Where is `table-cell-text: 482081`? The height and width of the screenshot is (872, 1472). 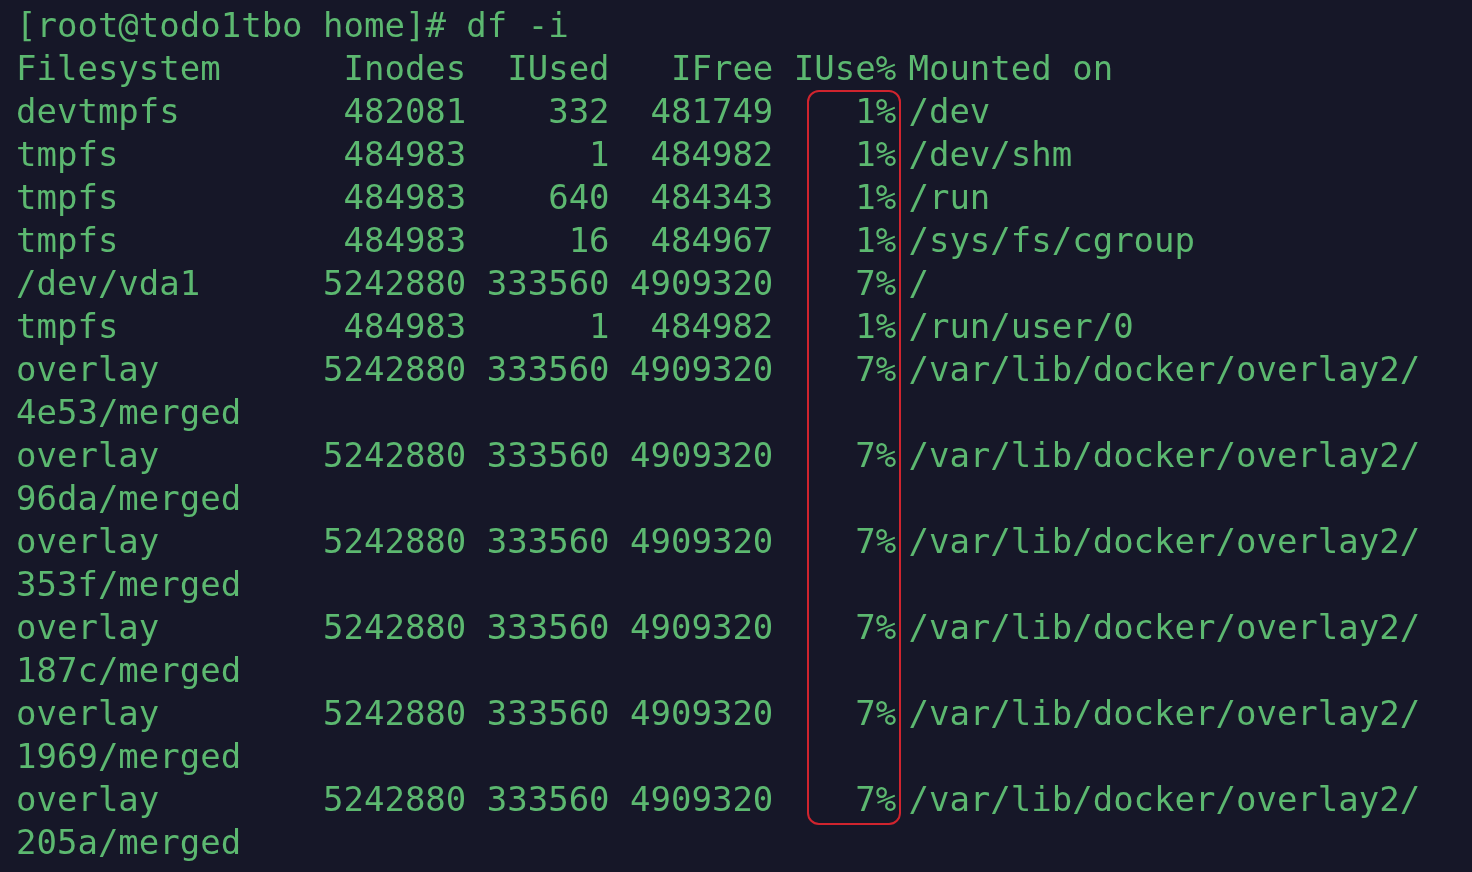
table-cell-text: 482081 is located at coordinates (404, 111).